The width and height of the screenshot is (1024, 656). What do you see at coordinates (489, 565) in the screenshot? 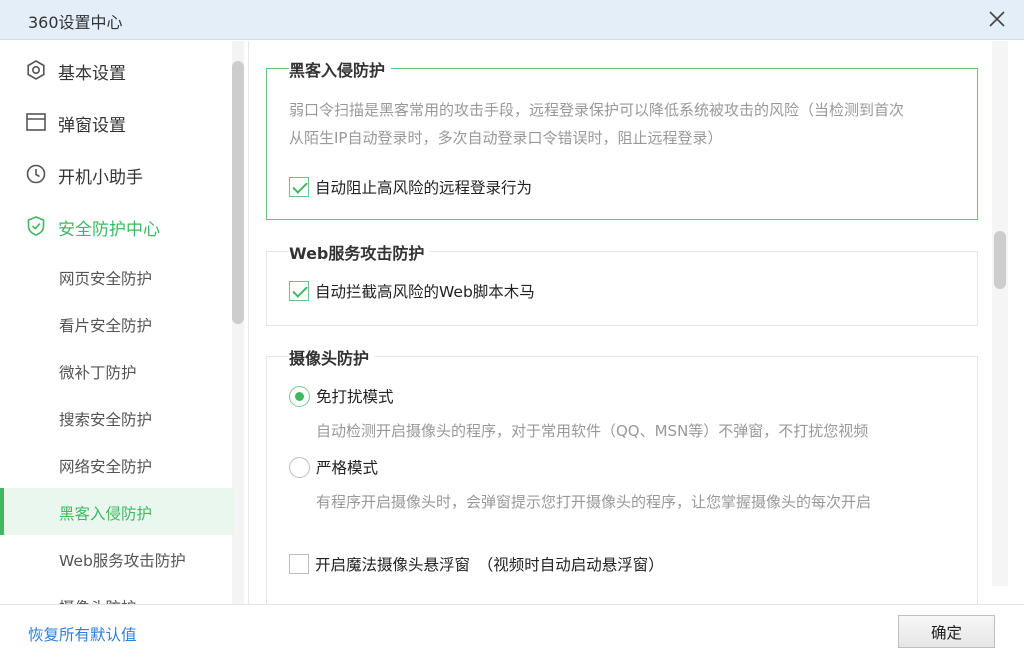
I see `checkbox-label: 开启魔法摄像头悬浮窗 （视频时自动启动悬浮窗）` at bounding box center [489, 565].